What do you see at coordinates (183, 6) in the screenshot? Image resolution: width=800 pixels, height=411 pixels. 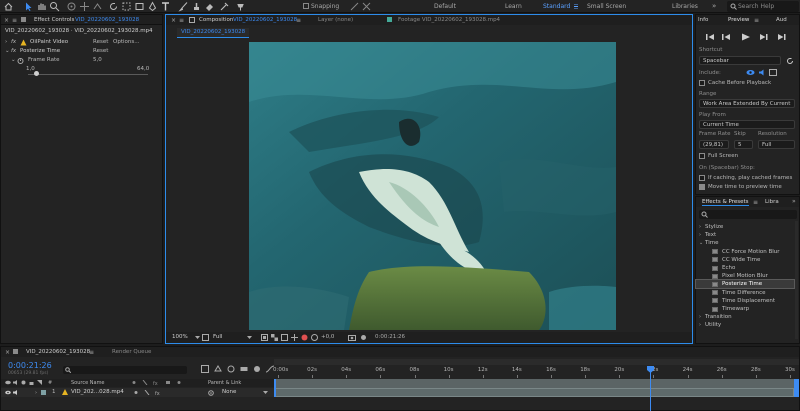 I see `brush-tool-icon` at bounding box center [183, 6].